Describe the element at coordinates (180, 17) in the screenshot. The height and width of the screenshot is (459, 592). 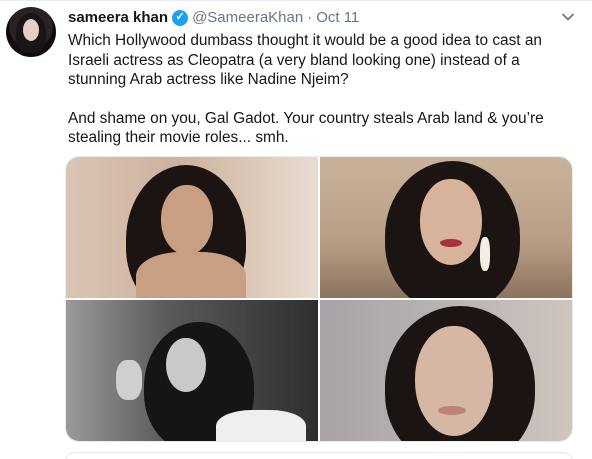
I see `verified-badge-icon: ✓` at that location.